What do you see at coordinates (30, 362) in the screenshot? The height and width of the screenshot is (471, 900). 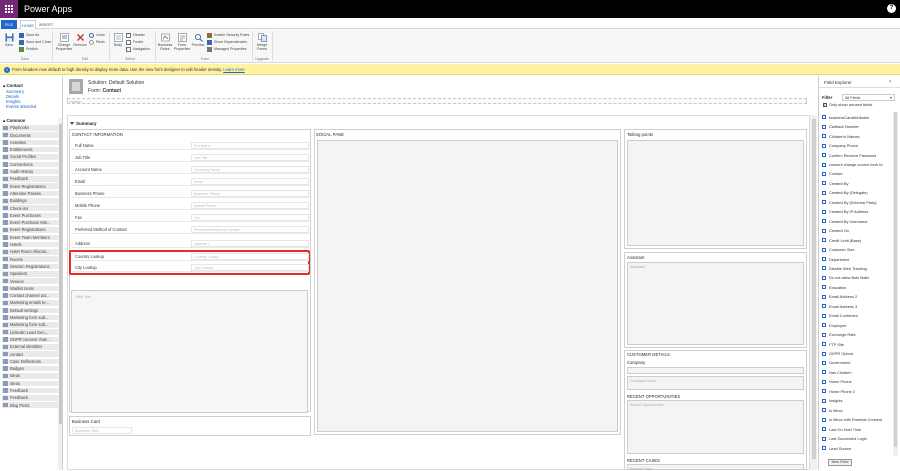 I see `entity-item: Case Deflections` at bounding box center [30, 362].